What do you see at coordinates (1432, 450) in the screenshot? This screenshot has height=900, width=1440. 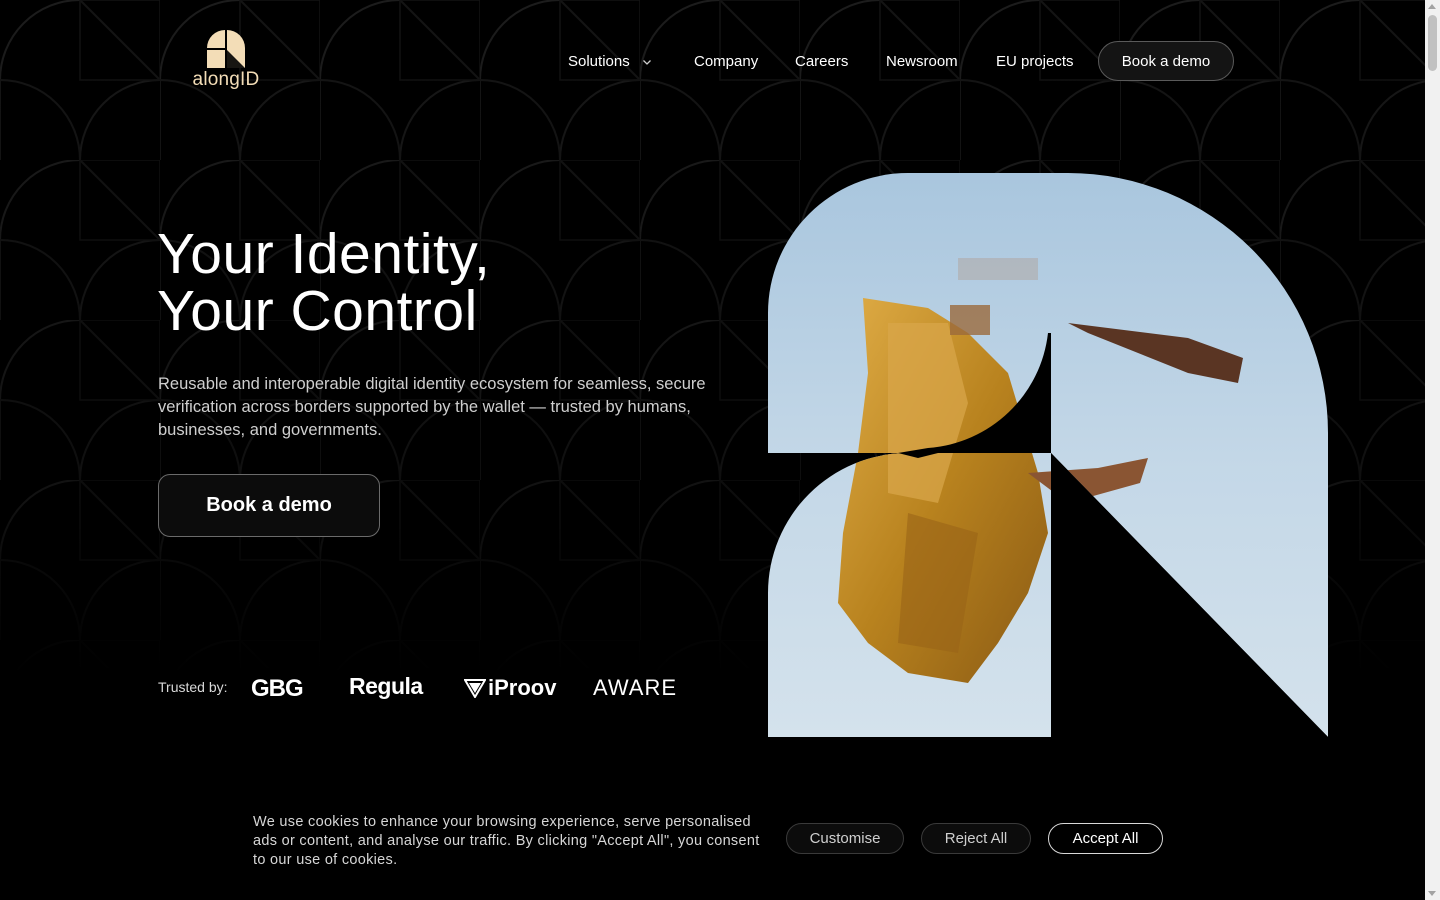 I see `page-scrollbar` at bounding box center [1432, 450].